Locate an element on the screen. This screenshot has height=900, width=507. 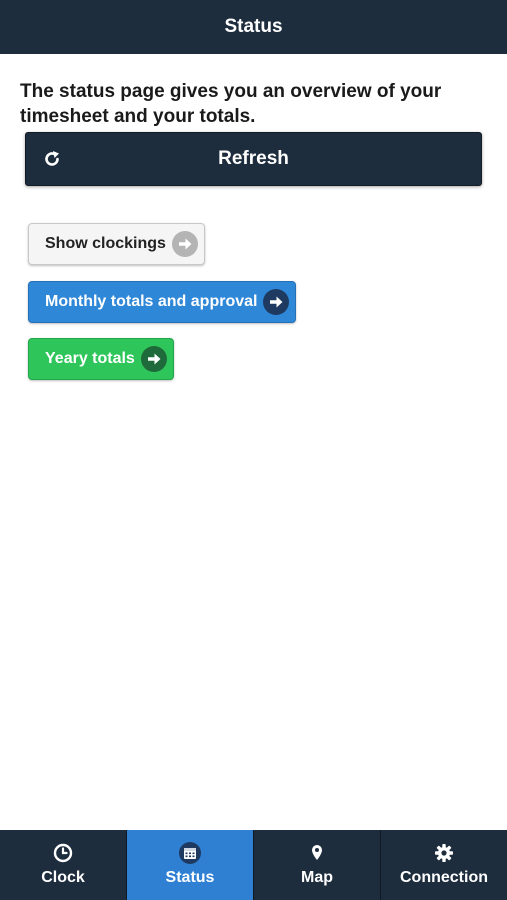
yearly-totals-label: Yeary totals is located at coordinates (90, 358).